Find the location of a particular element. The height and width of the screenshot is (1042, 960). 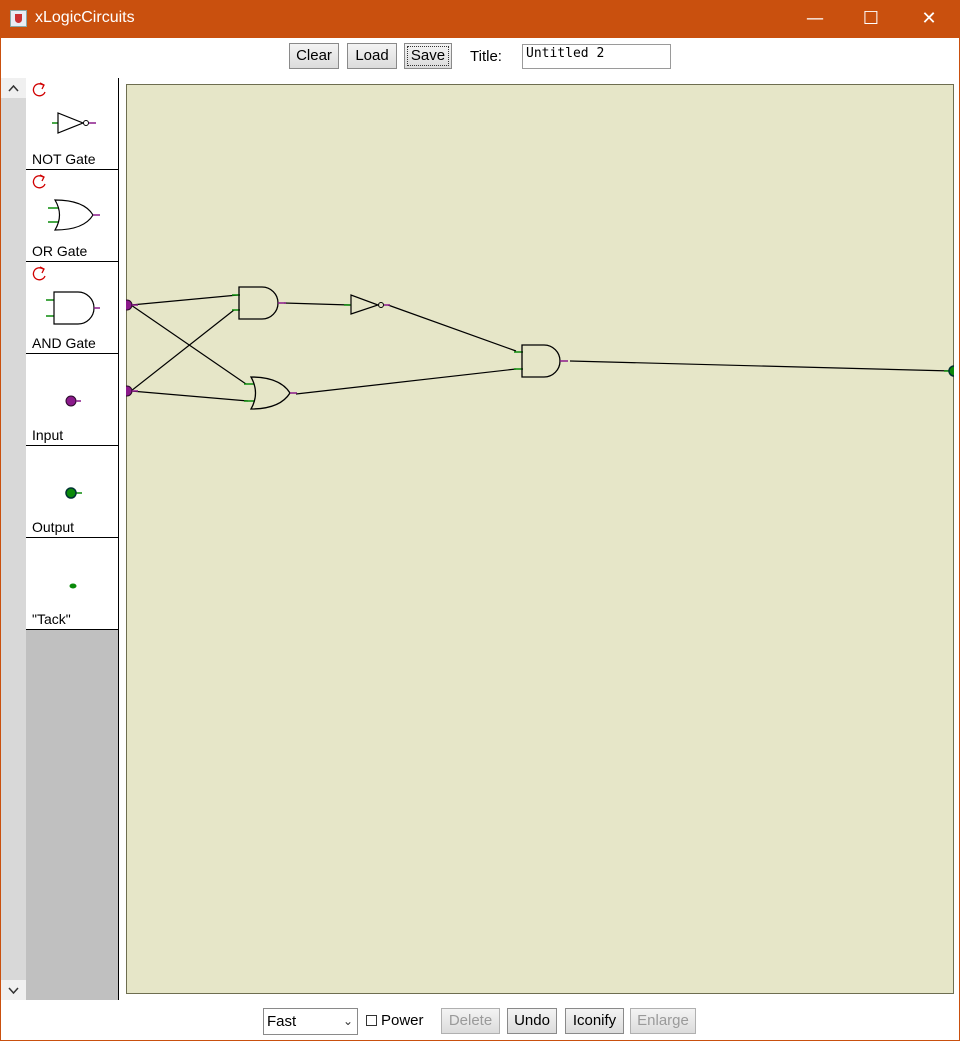

scroll-down-button is located at coordinates (13, 990).